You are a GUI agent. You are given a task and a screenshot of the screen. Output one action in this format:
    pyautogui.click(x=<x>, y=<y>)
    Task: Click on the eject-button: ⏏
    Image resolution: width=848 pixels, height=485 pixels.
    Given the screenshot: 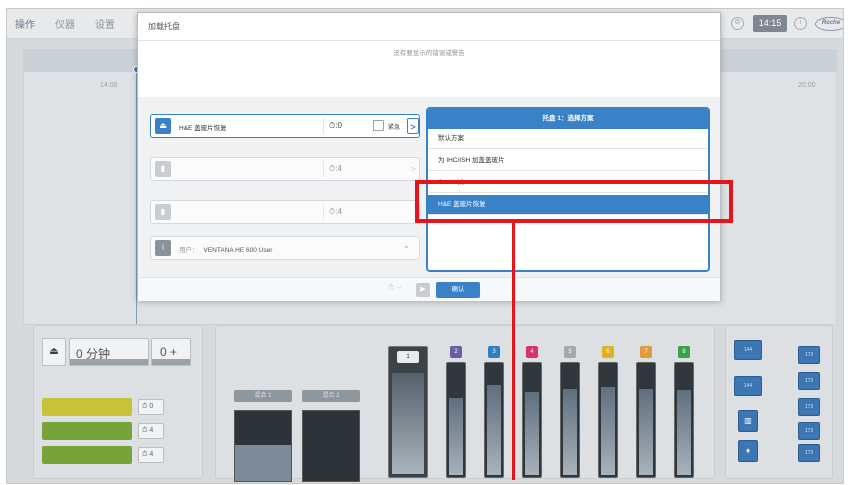 What is the action you would take?
    pyautogui.click(x=54, y=352)
    